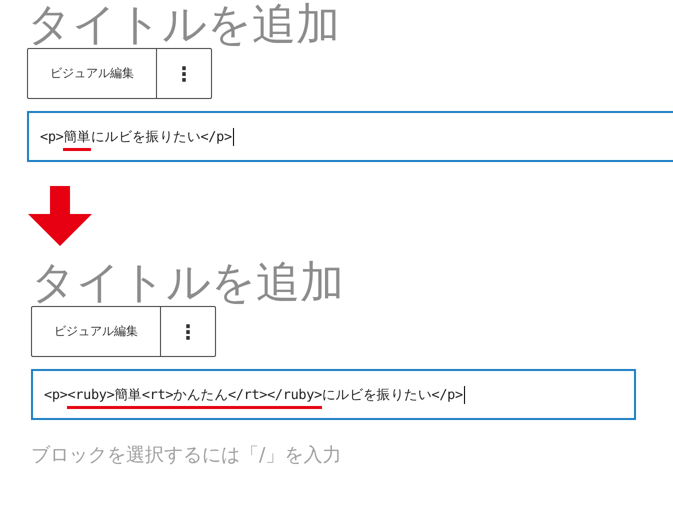  What do you see at coordinates (60, 216) in the screenshot?
I see `down-arrow-icon` at bounding box center [60, 216].